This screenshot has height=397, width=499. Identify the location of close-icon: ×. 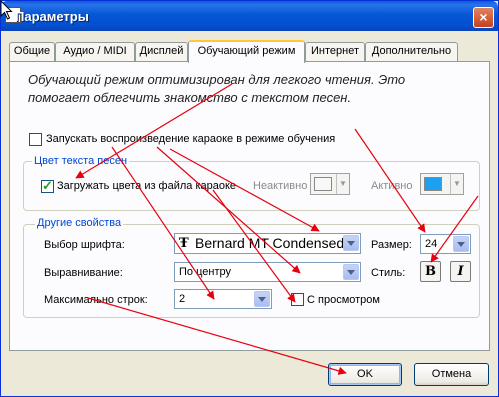
(483, 17).